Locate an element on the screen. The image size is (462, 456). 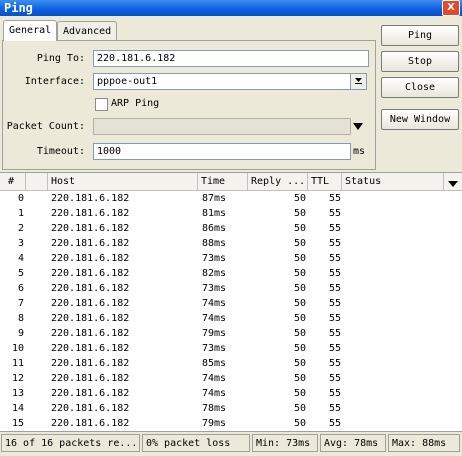
row-number: 5 is located at coordinates (20, 273).